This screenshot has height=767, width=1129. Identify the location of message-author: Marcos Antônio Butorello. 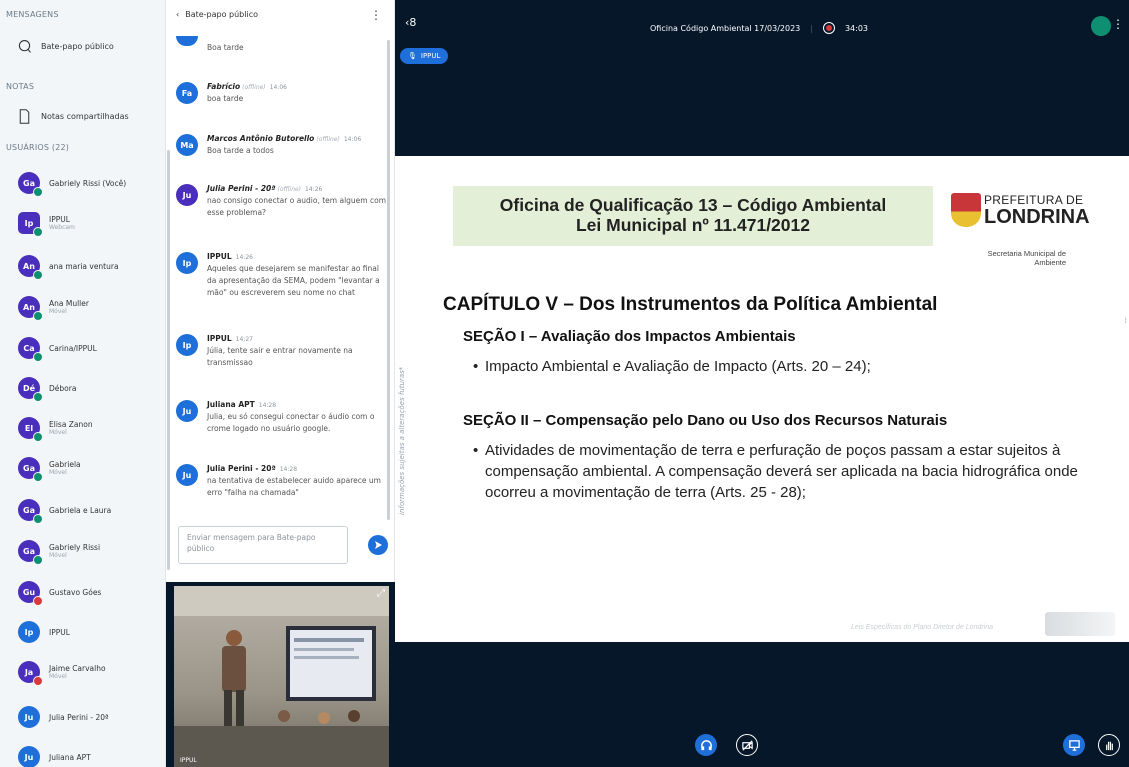
(261, 138).